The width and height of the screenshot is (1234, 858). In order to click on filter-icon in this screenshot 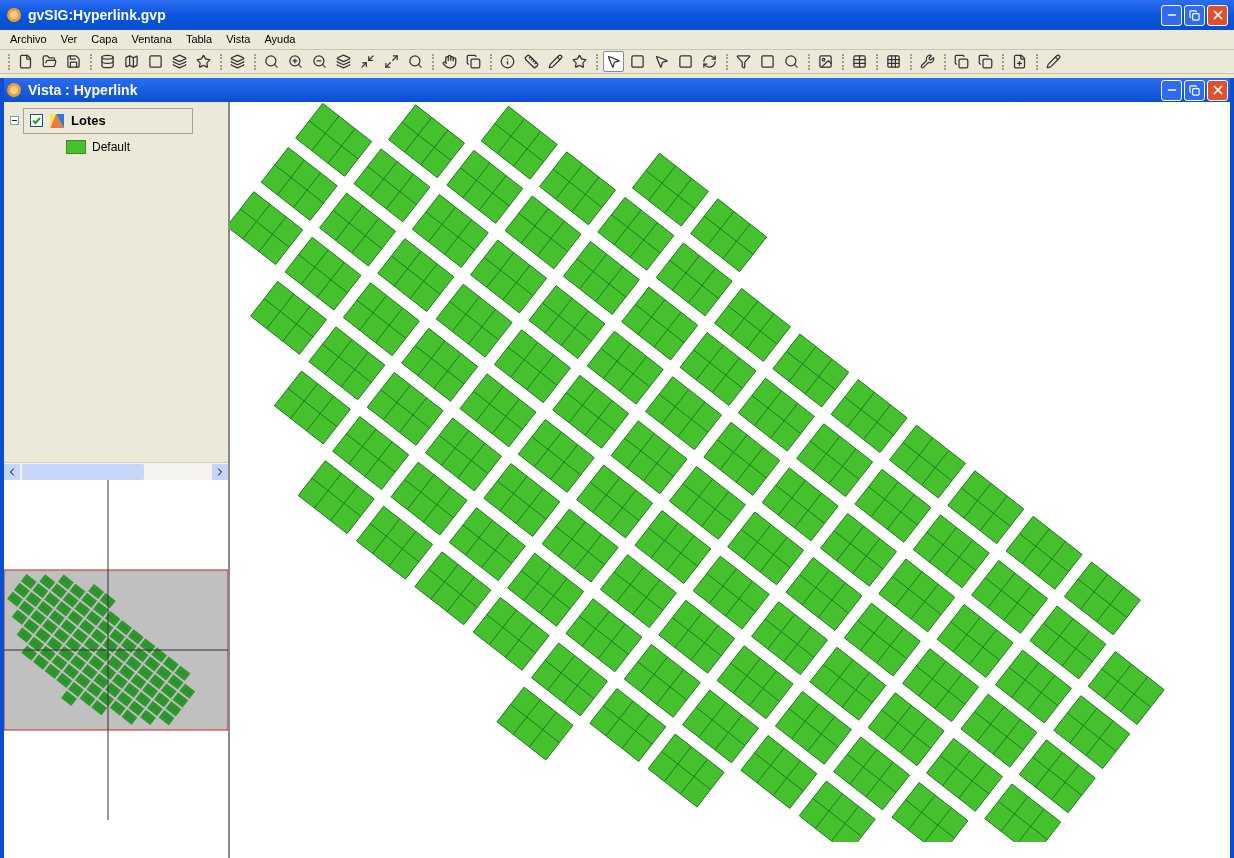, I will do `click(743, 61)`.